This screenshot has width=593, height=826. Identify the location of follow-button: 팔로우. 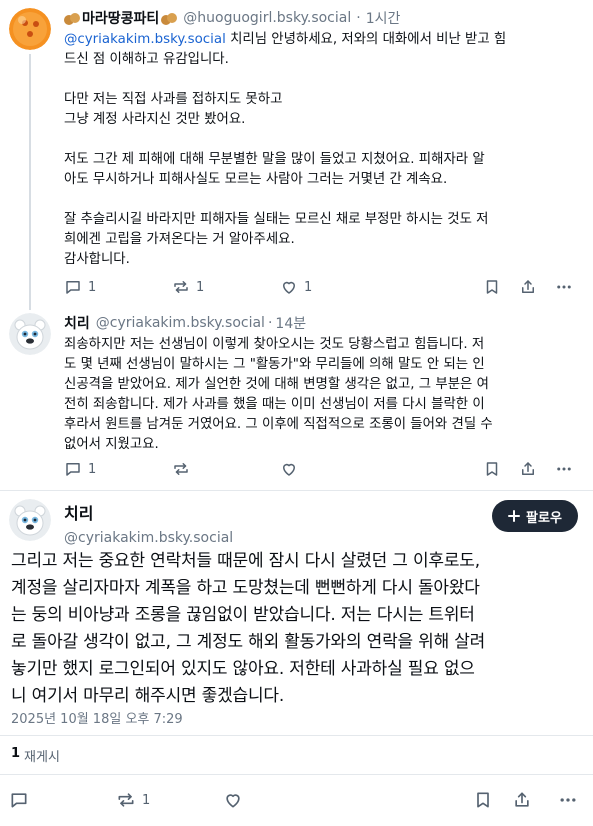
(535, 516).